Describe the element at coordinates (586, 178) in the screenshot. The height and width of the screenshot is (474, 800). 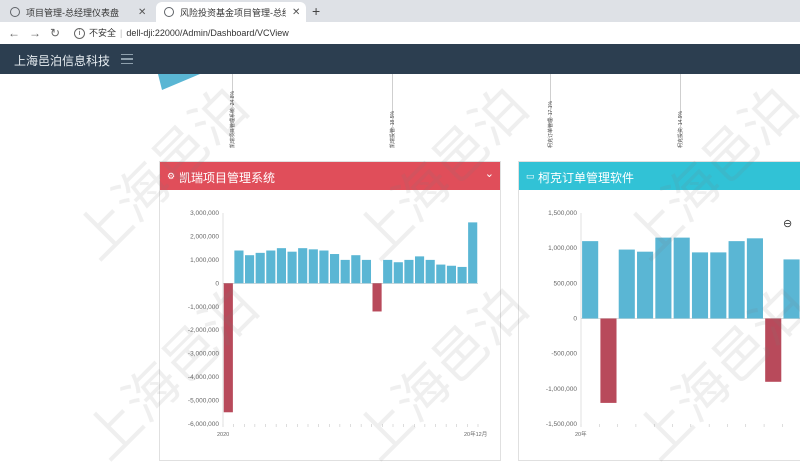
I see `panel-title: 柯克订单管理软件` at that location.